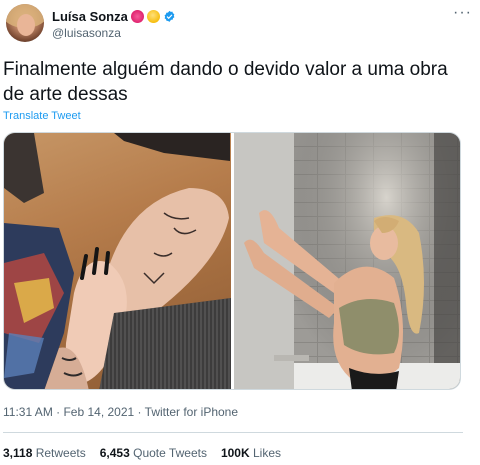 The width and height of the screenshot is (480, 465). I want to click on avatar, so click(25, 23).